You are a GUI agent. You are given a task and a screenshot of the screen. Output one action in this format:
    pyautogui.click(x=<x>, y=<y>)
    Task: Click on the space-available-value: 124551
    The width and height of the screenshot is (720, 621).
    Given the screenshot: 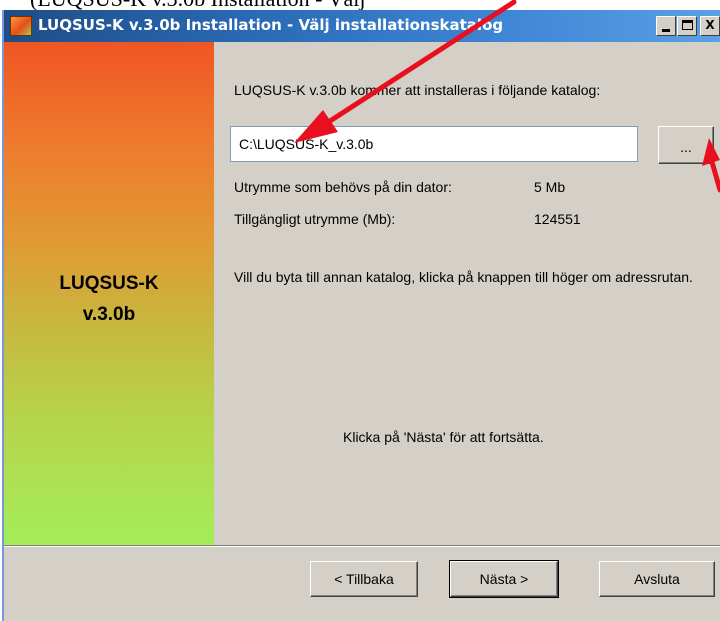 What is the action you would take?
    pyautogui.click(x=557, y=219)
    